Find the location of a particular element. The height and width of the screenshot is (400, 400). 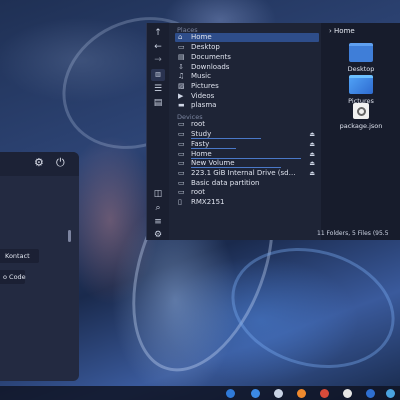

status-bar-text: 11 Folders, 5 Files (95.5 is located at coordinates (353, 233).